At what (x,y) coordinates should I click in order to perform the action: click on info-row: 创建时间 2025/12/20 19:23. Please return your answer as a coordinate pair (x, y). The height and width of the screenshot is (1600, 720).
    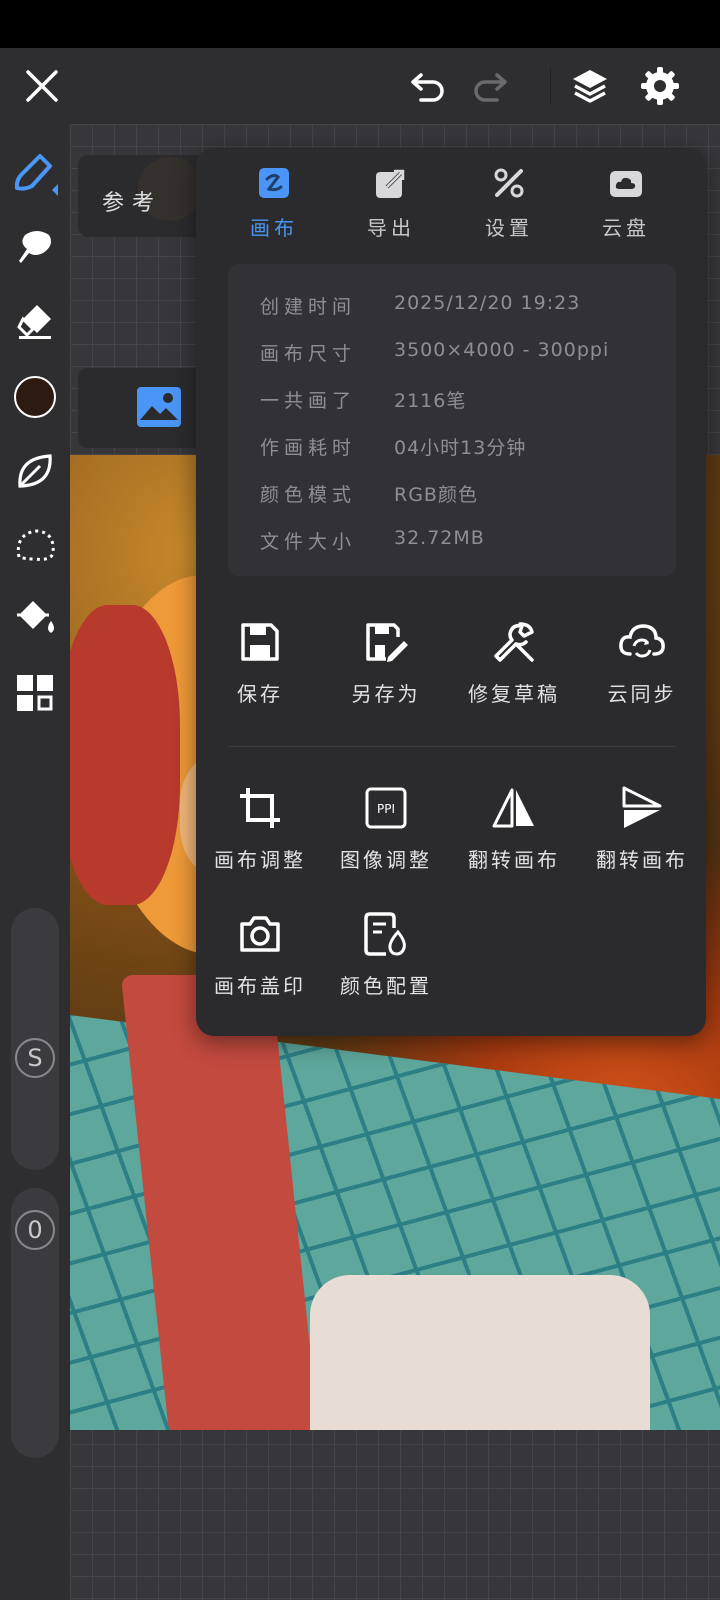
    Looking at the image, I should click on (452, 304).